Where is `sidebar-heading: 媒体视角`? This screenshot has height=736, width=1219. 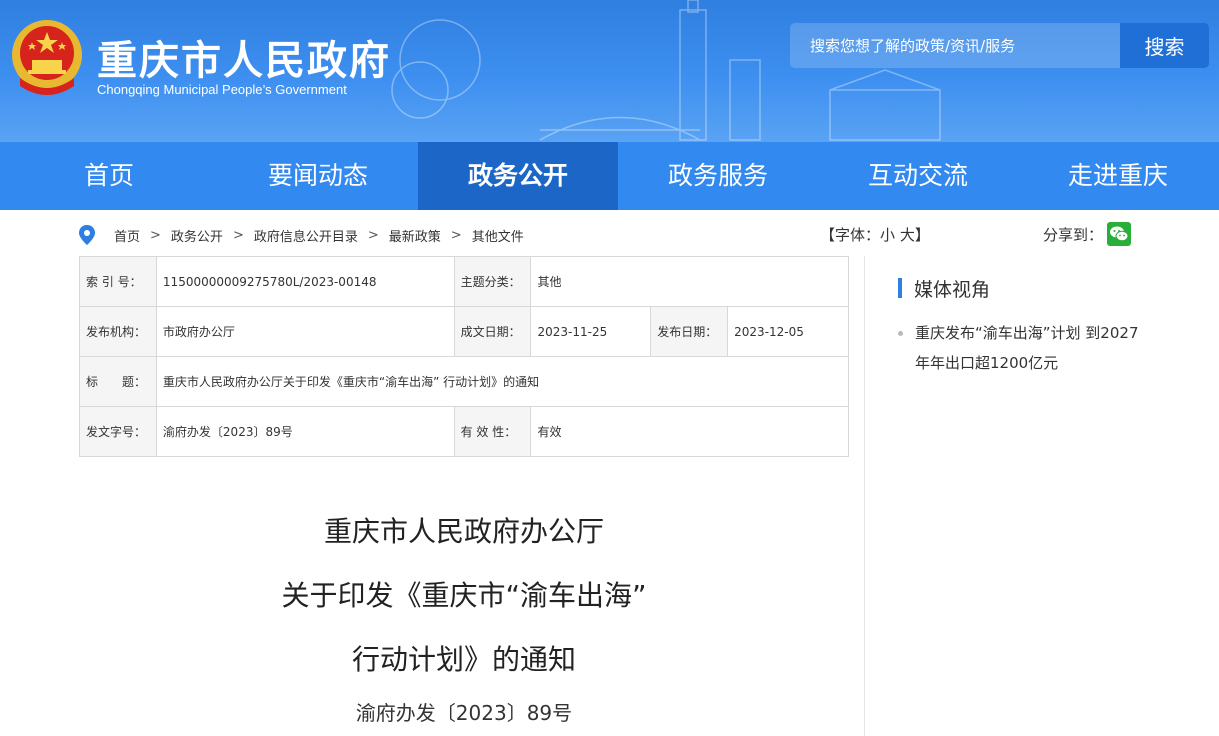 sidebar-heading: 媒体视角 is located at coordinates (944, 288).